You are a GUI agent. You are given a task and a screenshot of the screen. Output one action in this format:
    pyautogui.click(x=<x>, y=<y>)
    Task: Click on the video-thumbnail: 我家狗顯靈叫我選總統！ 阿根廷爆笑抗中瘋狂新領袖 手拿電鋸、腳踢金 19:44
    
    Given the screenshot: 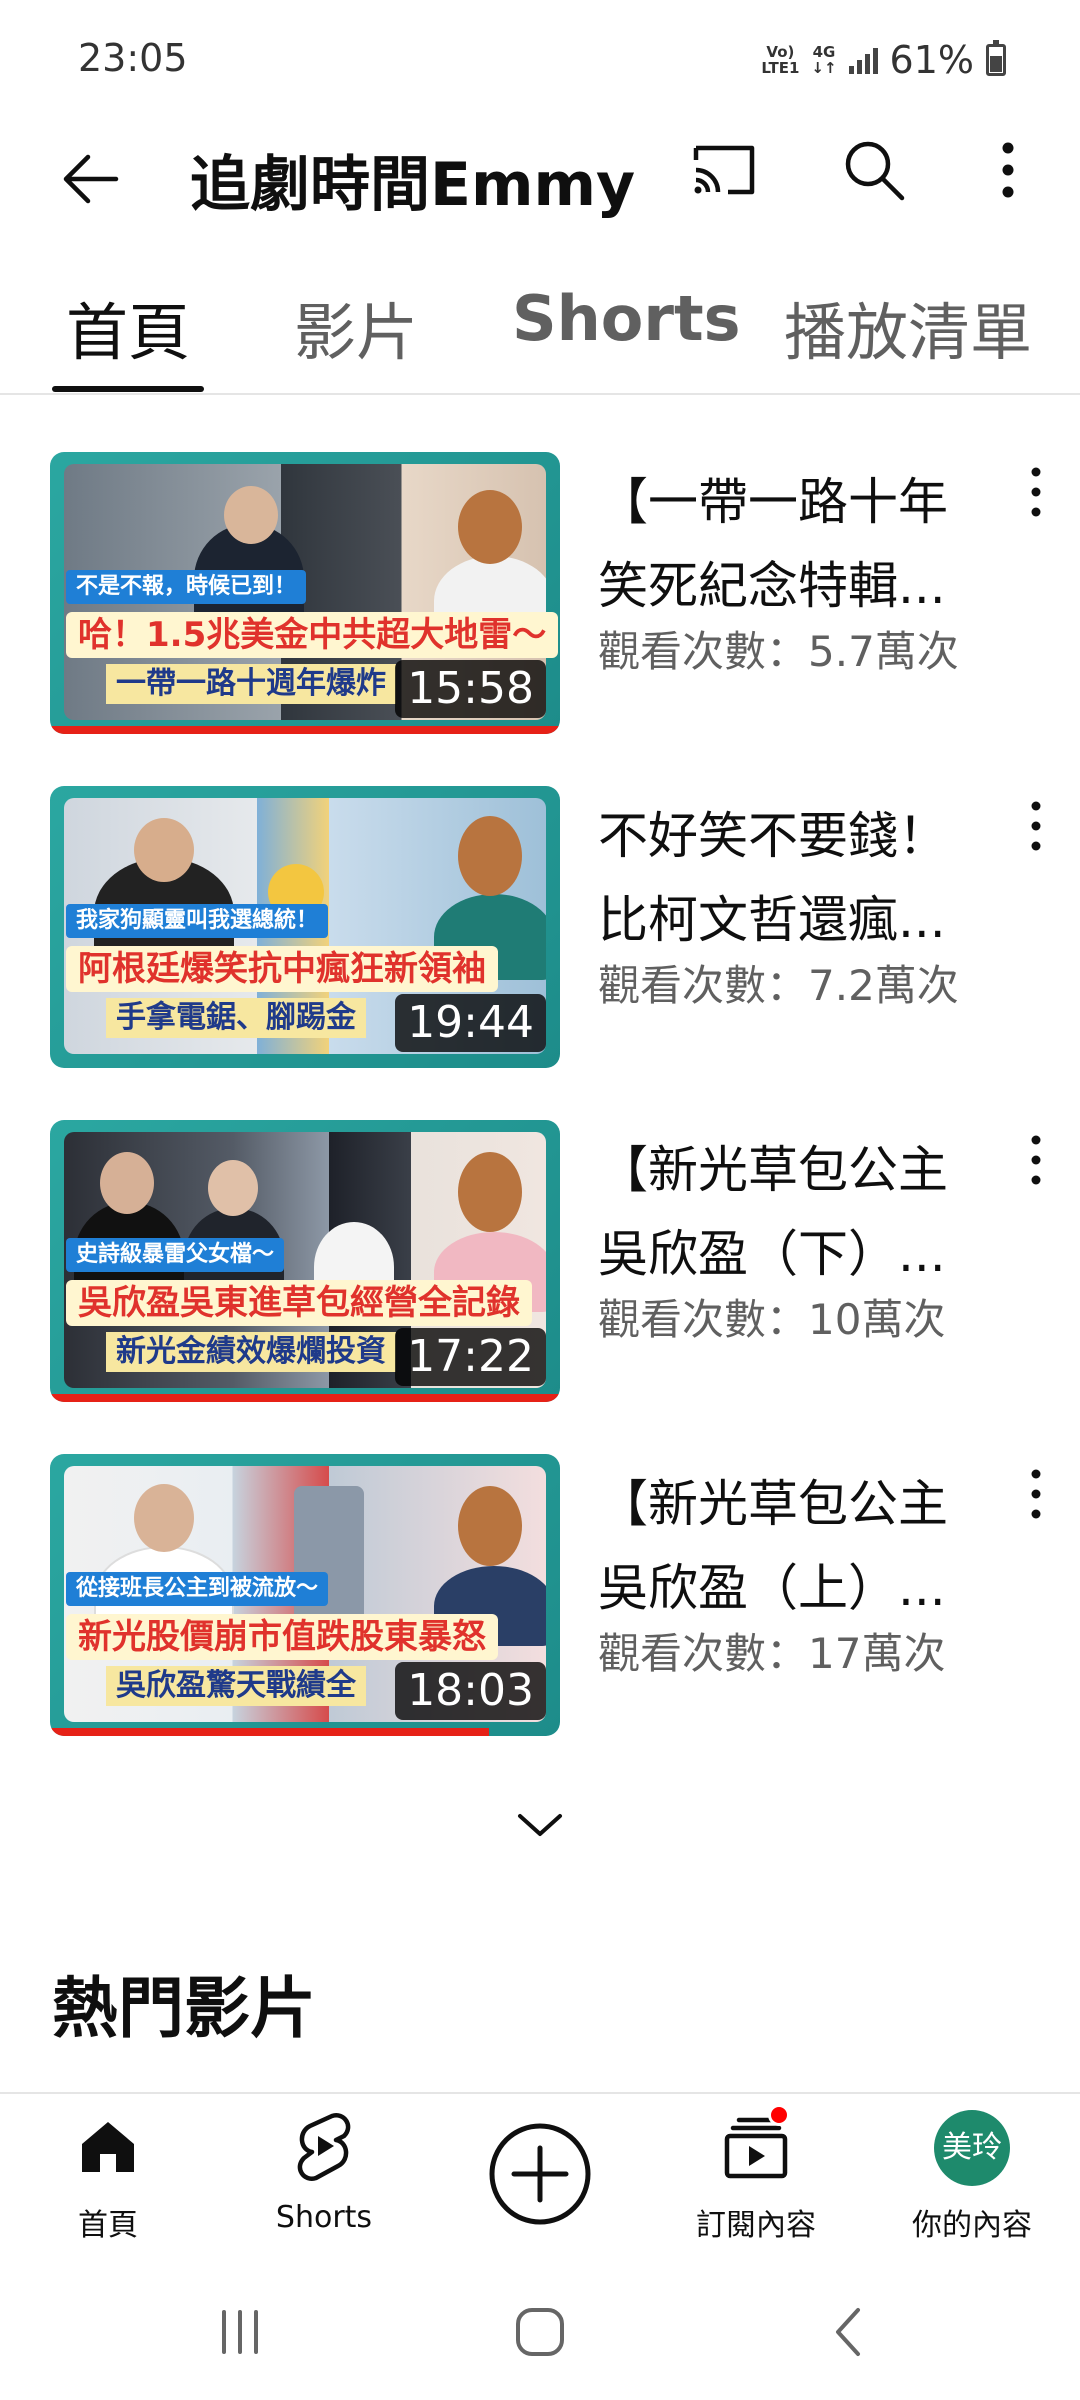 What is the action you would take?
    pyautogui.click(x=305, y=927)
    